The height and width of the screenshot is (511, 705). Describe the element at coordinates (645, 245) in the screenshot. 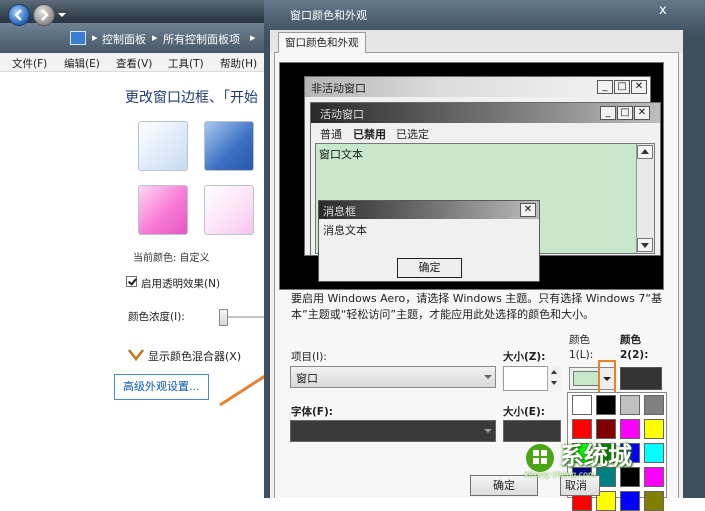

I see `scroll-down-icon` at that location.